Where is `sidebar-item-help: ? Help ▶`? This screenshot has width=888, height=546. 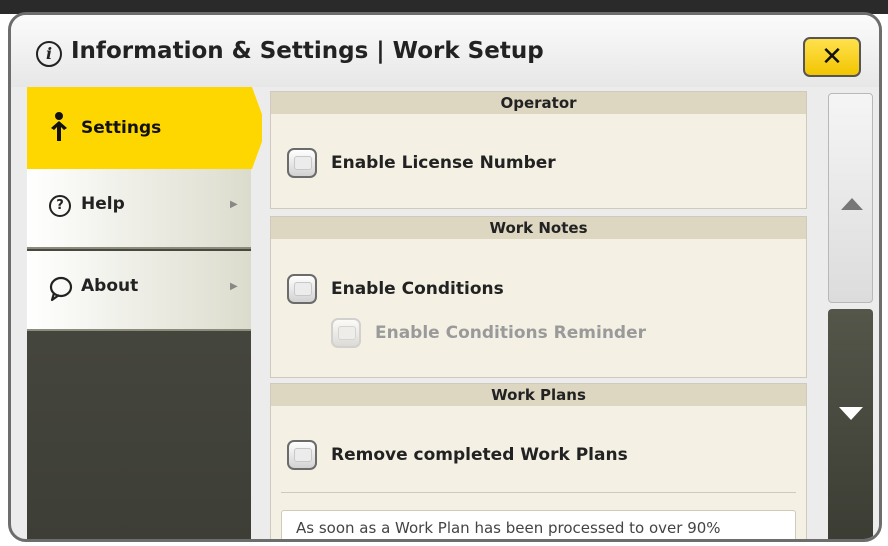
sidebar-item-help: ? Help ▶ is located at coordinates (139, 209).